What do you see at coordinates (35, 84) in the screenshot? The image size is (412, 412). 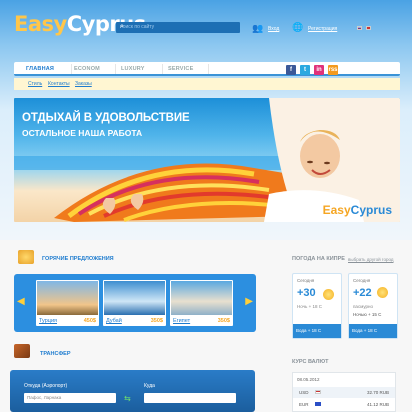 I see `subnav-item-style: Стиль` at bounding box center [35, 84].